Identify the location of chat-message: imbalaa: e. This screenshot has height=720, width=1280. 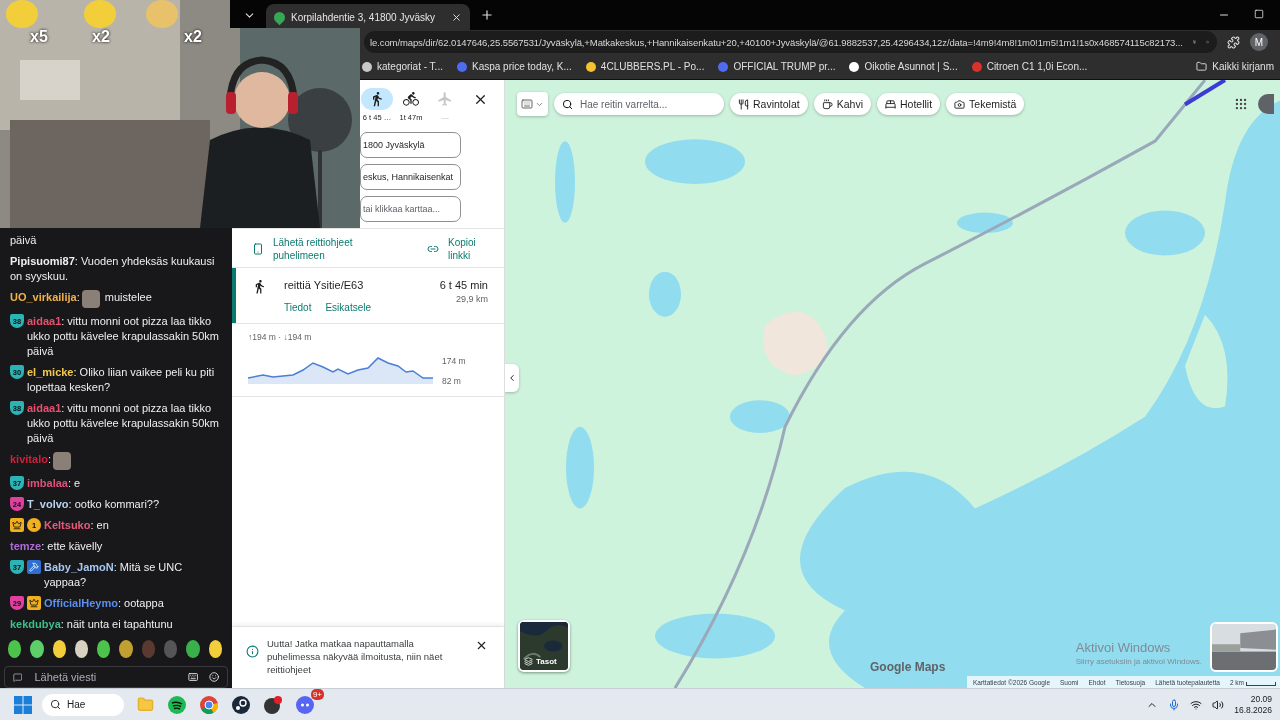
(54, 483).